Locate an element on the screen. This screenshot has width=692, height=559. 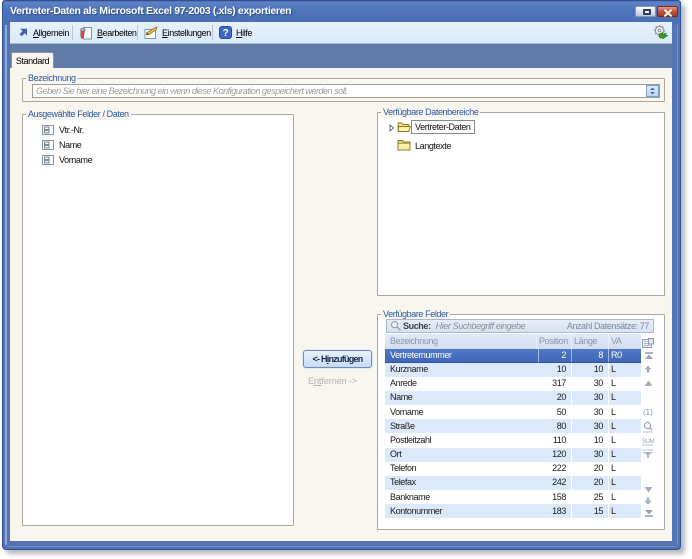
svg-text: SUM is located at coordinates (648, 442).